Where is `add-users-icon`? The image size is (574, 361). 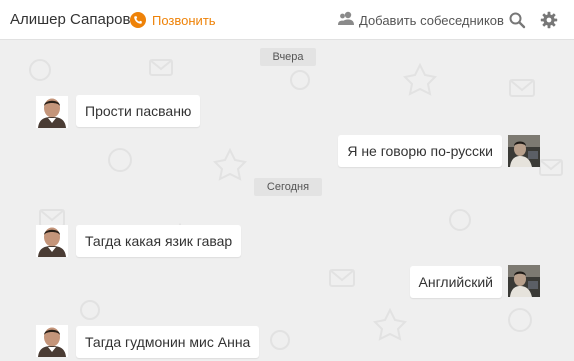
add-users-icon is located at coordinates (346, 20).